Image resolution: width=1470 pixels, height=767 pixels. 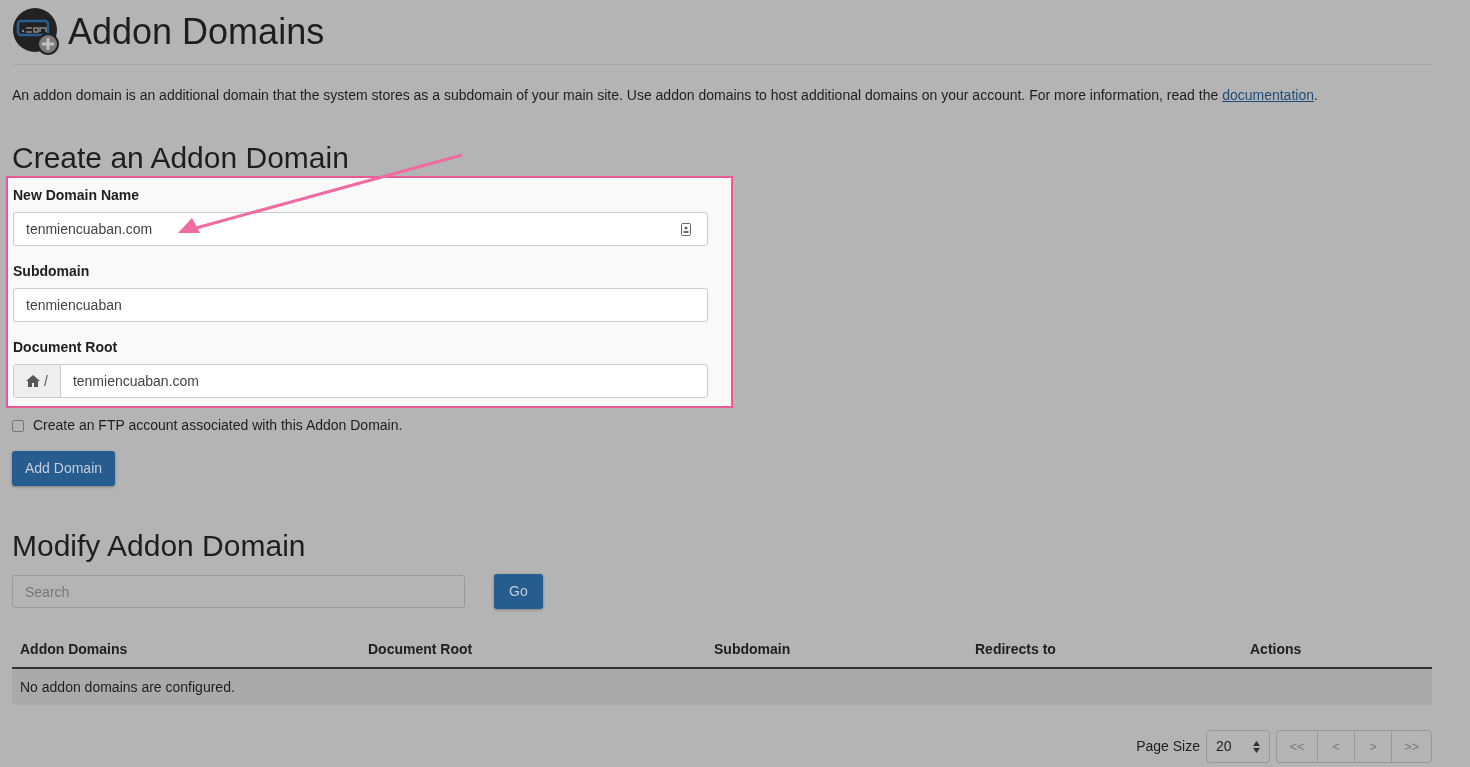 What do you see at coordinates (218, 425) in the screenshot?
I see `checkbox-label: Create an FTP account associated with this Addon Domain.` at bounding box center [218, 425].